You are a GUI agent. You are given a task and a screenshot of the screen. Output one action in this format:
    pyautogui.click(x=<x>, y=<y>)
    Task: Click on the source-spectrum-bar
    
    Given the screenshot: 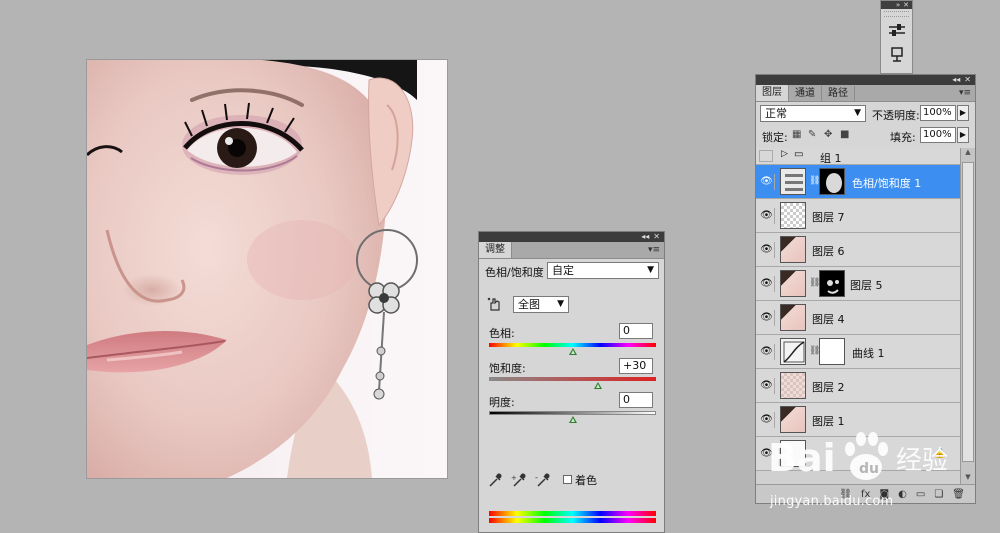 What is the action you would take?
    pyautogui.click(x=572, y=513)
    